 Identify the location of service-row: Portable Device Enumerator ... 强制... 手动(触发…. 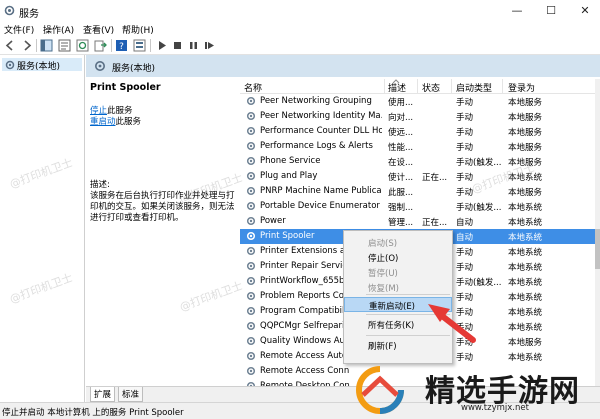
(417, 206).